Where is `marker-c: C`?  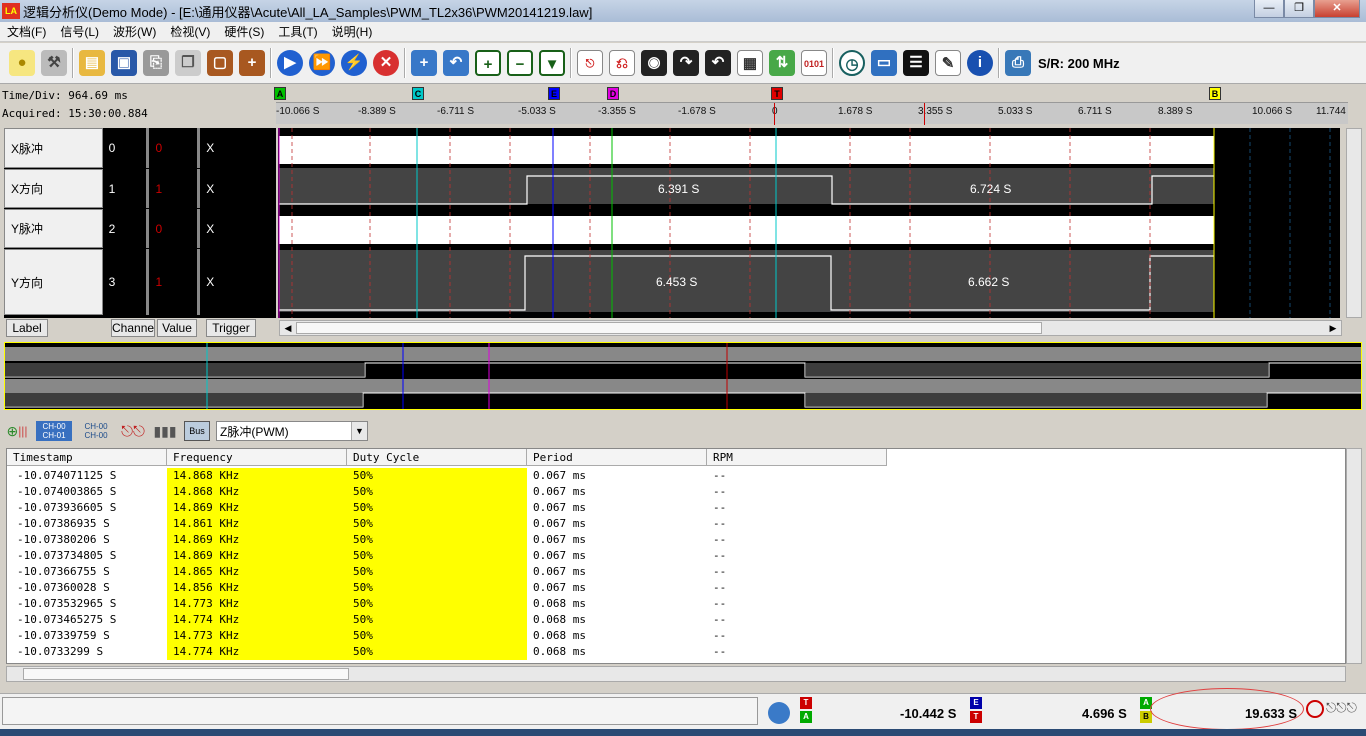 marker-c: C is located at coordinates (418, 93).